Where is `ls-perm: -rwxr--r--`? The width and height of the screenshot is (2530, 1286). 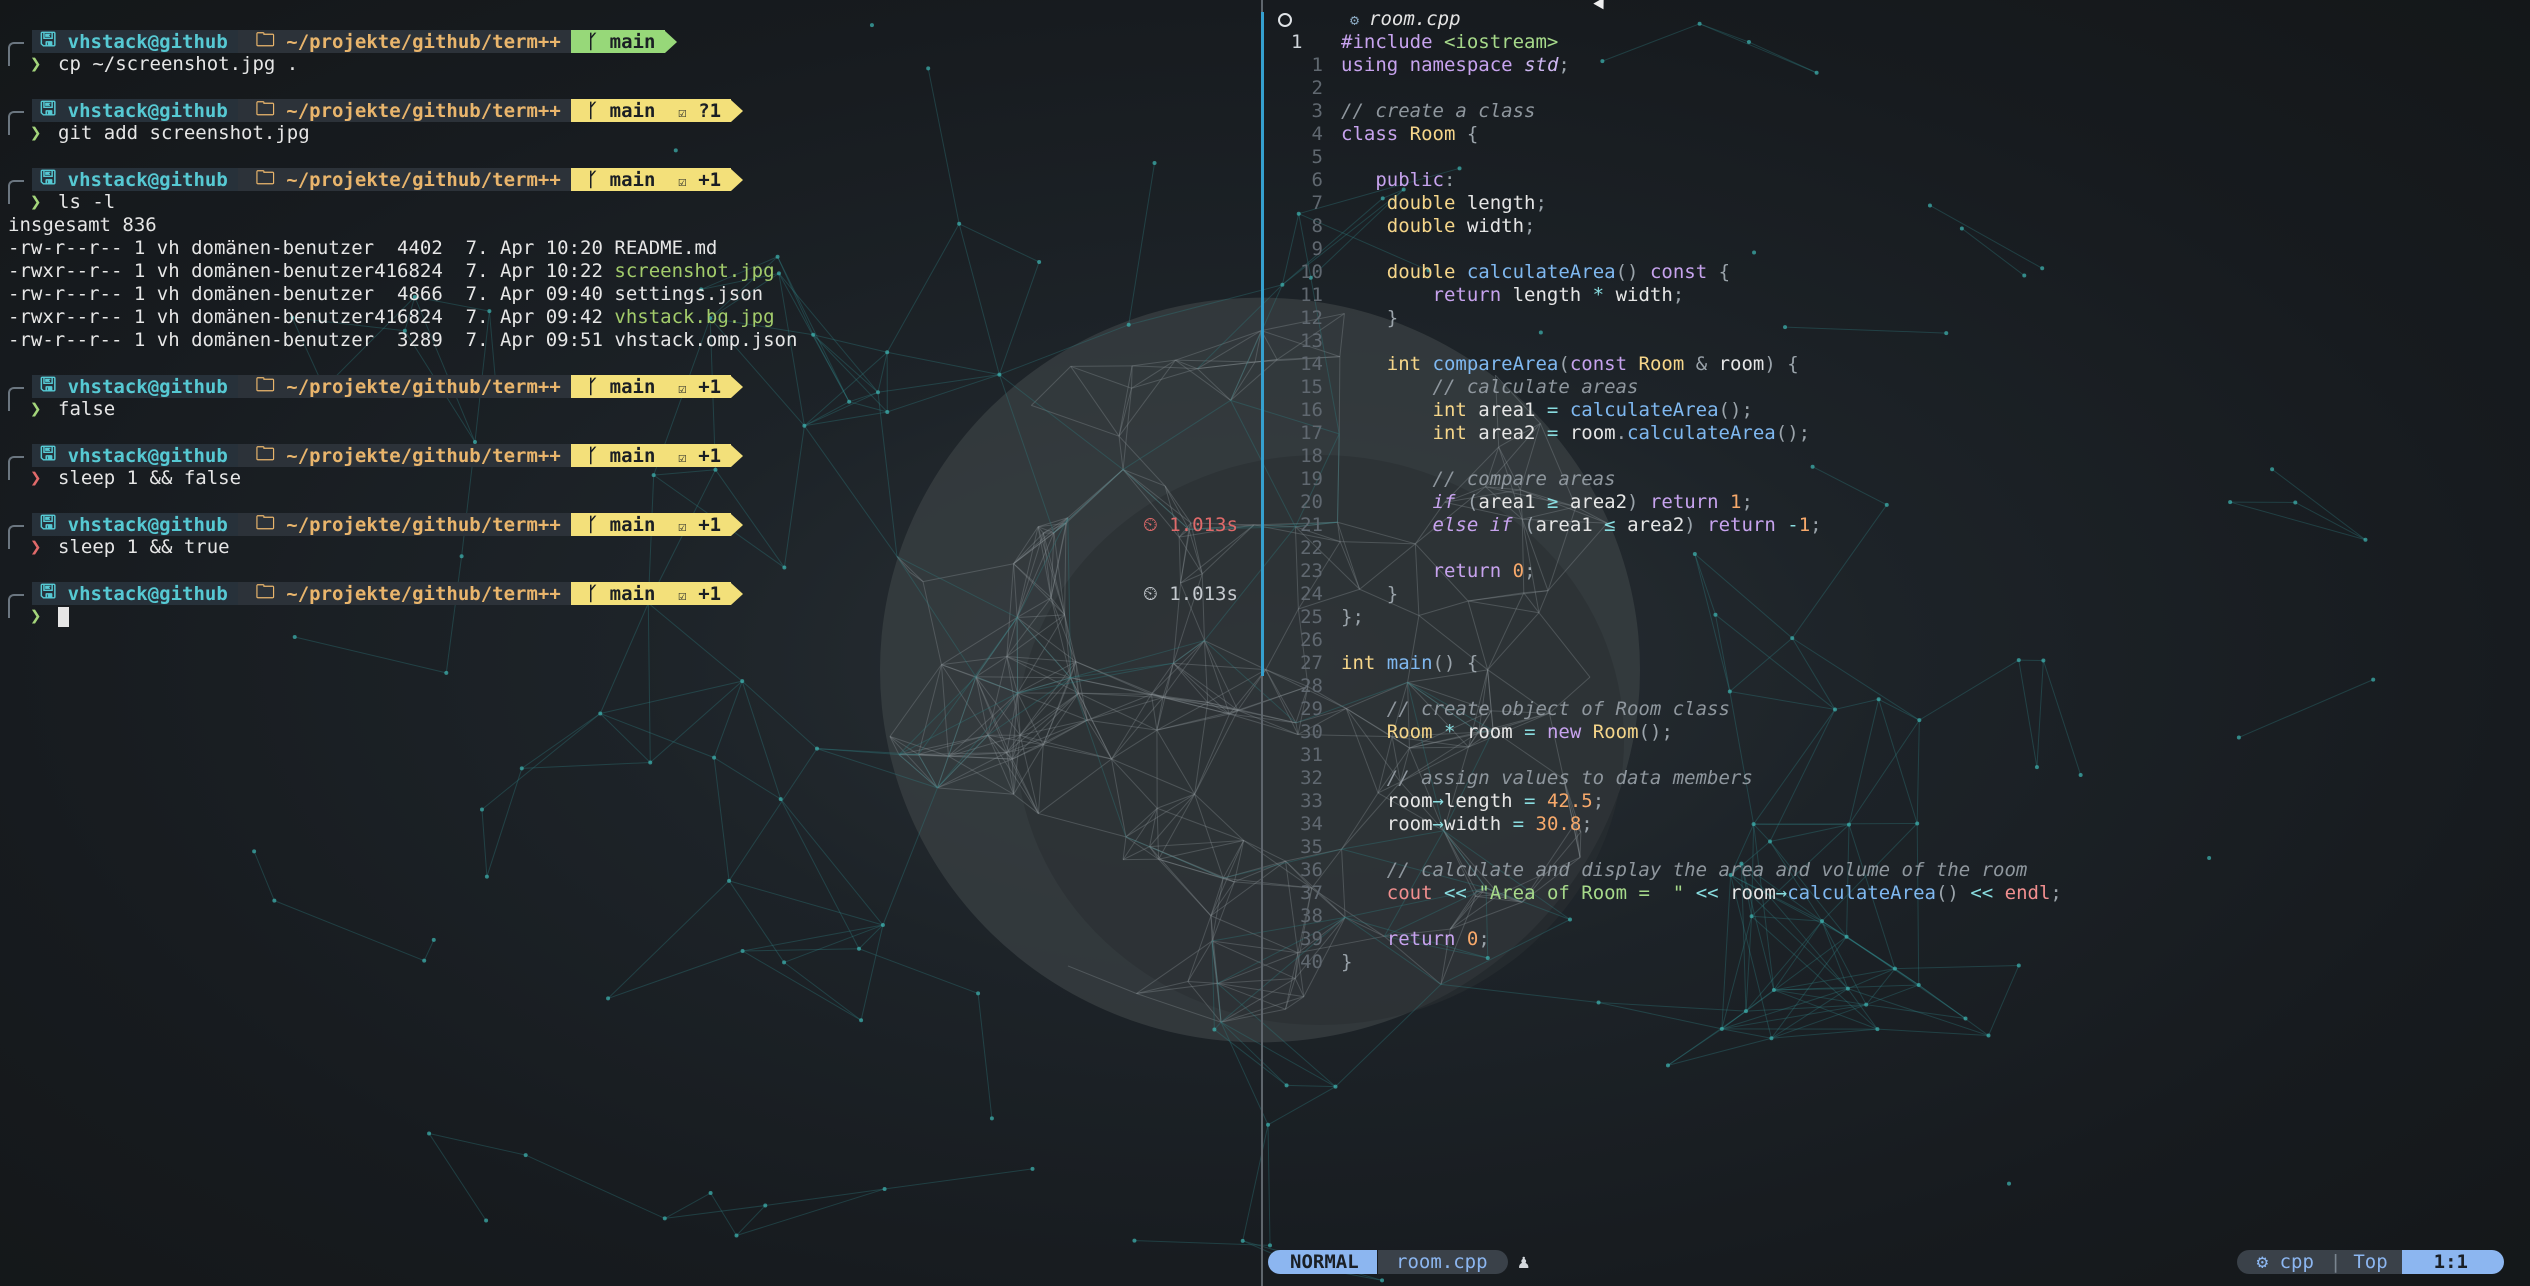
ls-perm: -rwxr--r-- is located at coordinates (65, 271).